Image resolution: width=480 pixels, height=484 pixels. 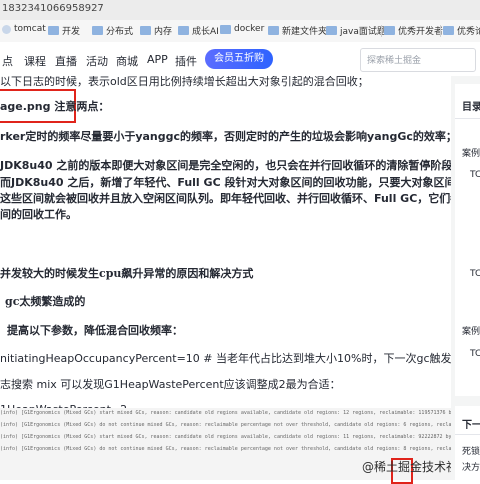 I want to click on next-title: 下一, so click(x=471, y=425).